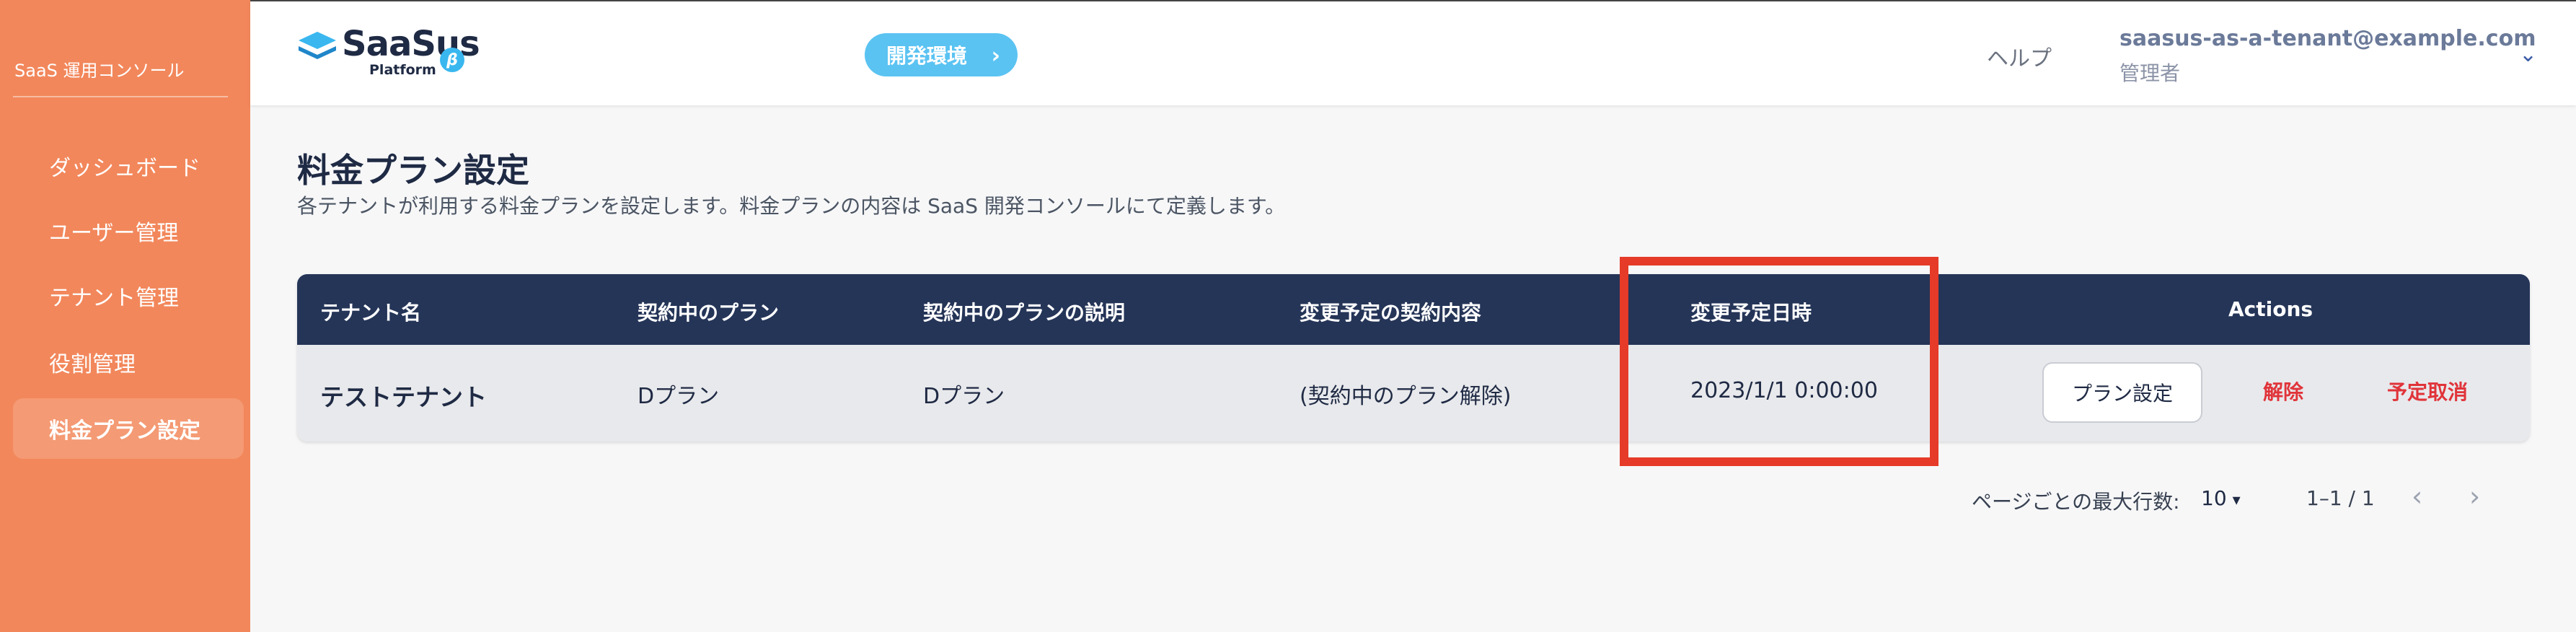  What do you see at coordinates (403, 397) in the screenshot?
I see `cell-tenant-name: テストテナント` at bounding box center [403, 397].